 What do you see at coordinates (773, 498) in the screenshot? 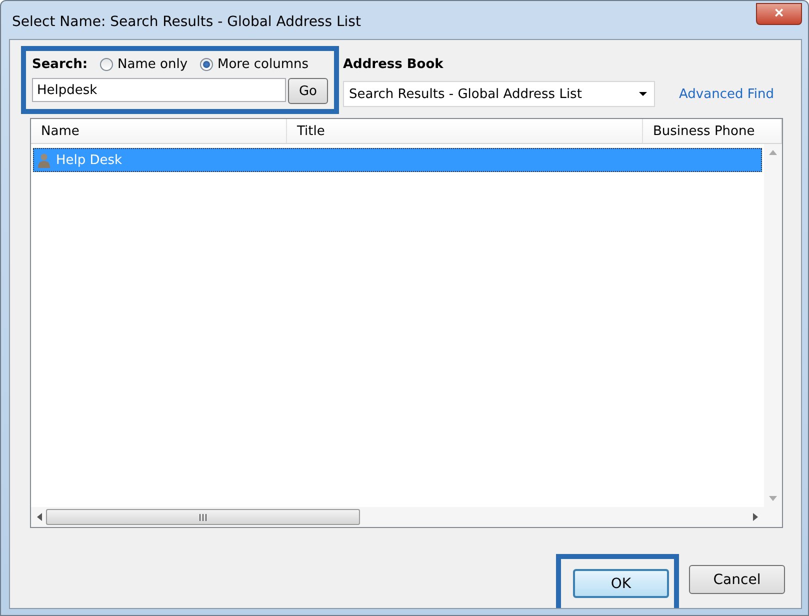
I see `scroll-down-icon` at bounding box center [773, 498].